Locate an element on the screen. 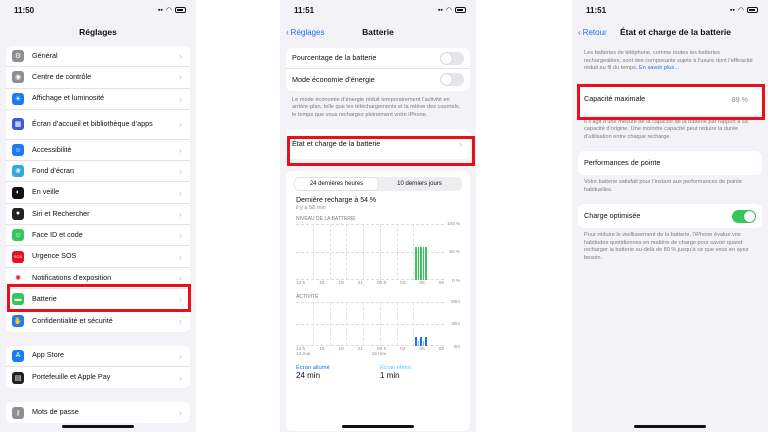  settings-item-label: Confidentialité et sécurité is located at coordinates (72, 320).